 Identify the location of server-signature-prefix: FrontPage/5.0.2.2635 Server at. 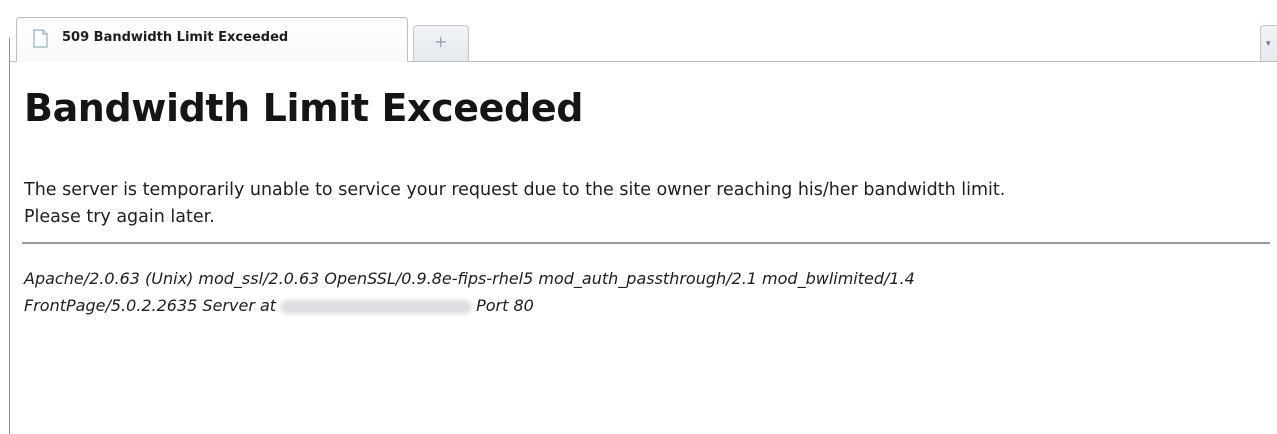
(150, 305).